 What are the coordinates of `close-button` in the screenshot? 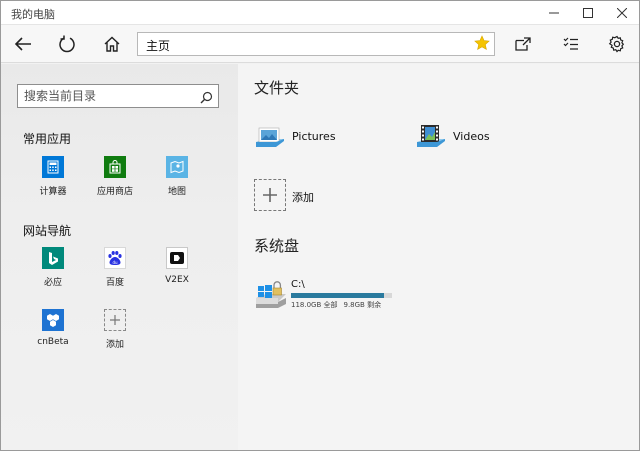 It's located at (622, 13).